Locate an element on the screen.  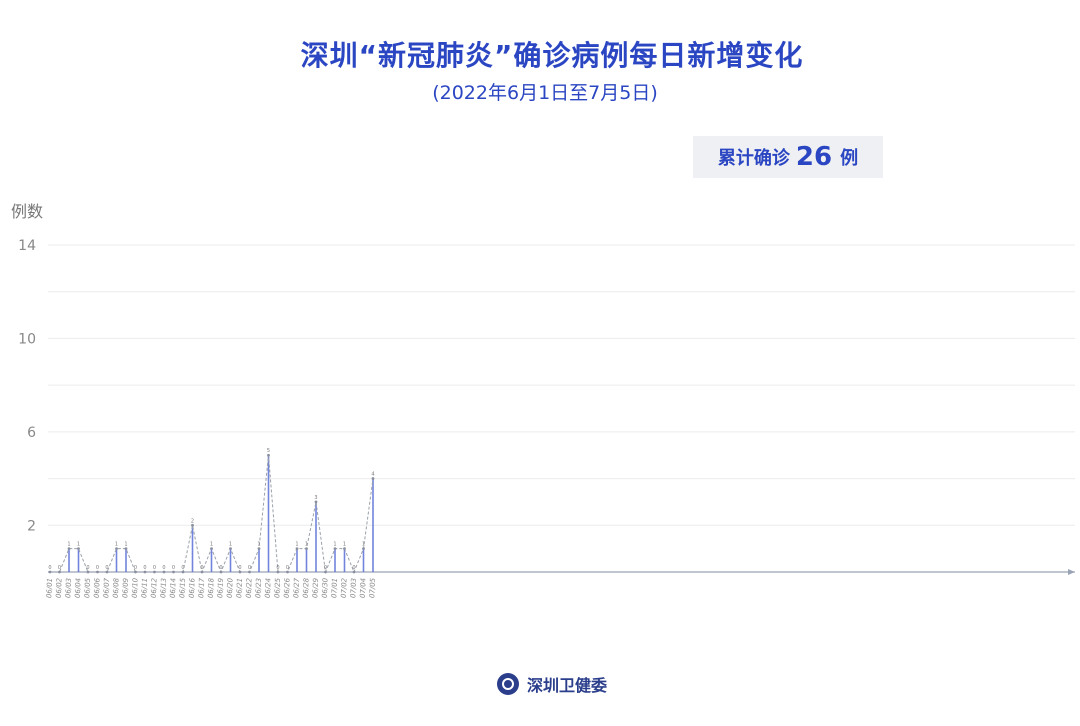
x-tick-label: 06/11 is located at coordinates (144, 588).